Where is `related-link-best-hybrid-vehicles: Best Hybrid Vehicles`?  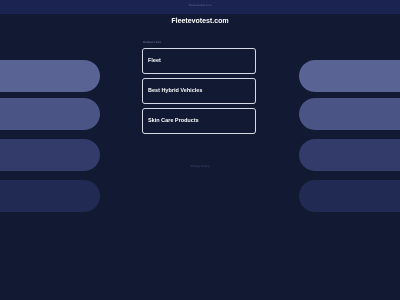 related-link-best-hybrid-vehicles: Best Hybrid Vehicles is located at coordinates (199, 91).